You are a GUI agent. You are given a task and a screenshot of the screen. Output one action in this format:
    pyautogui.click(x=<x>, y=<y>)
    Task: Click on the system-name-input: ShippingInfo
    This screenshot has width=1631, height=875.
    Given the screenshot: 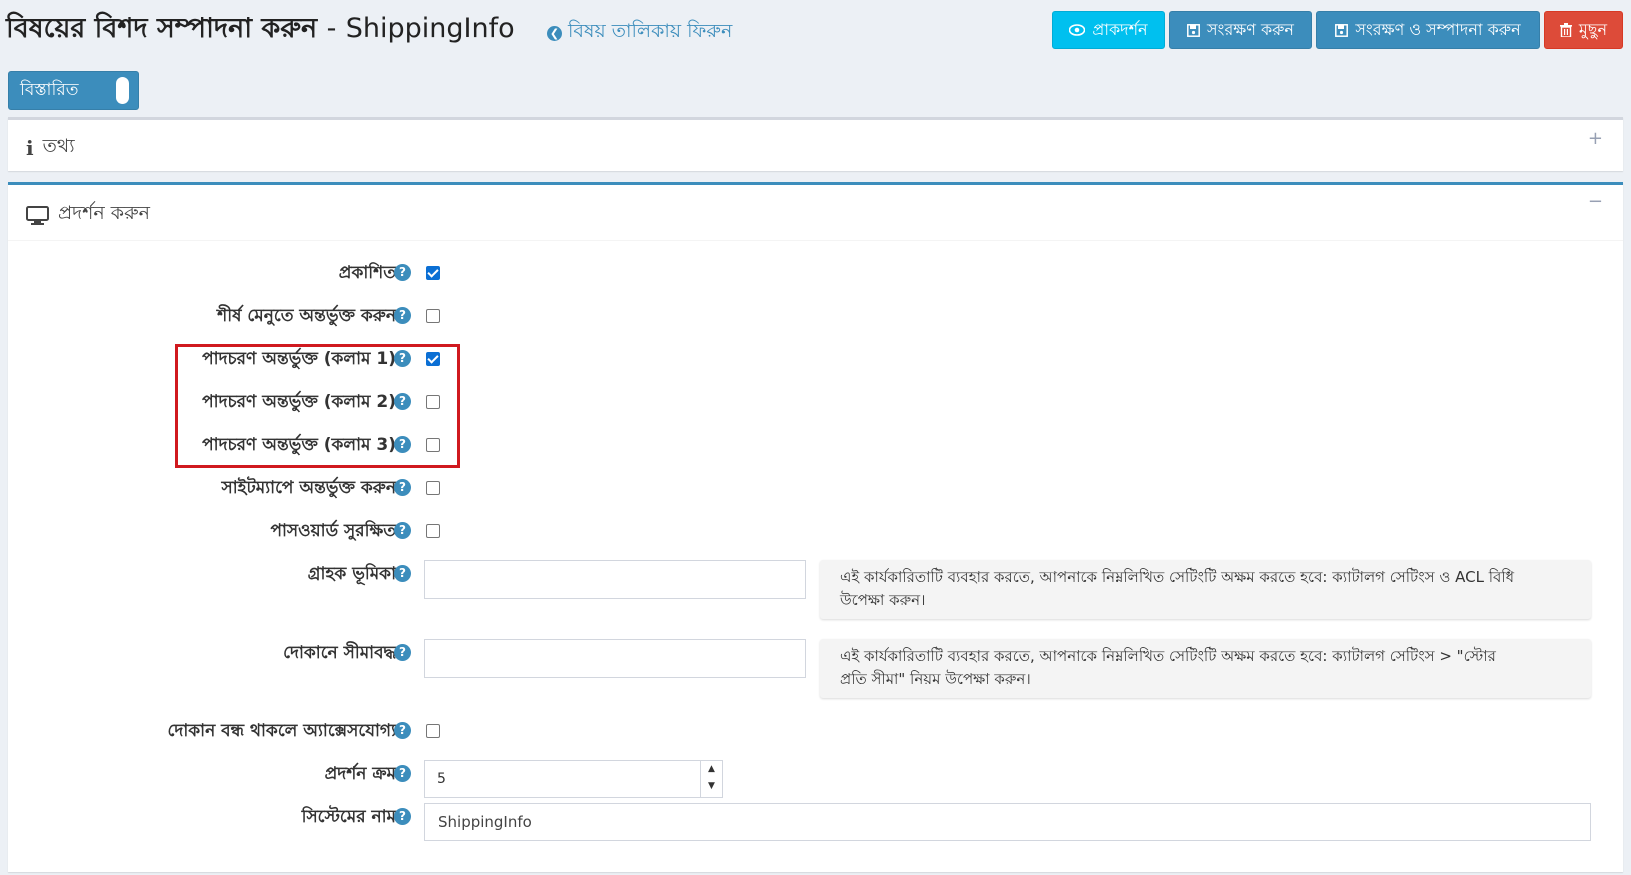 What is the action you would take?
    pyautogui.click(x=1007, y=822)
    